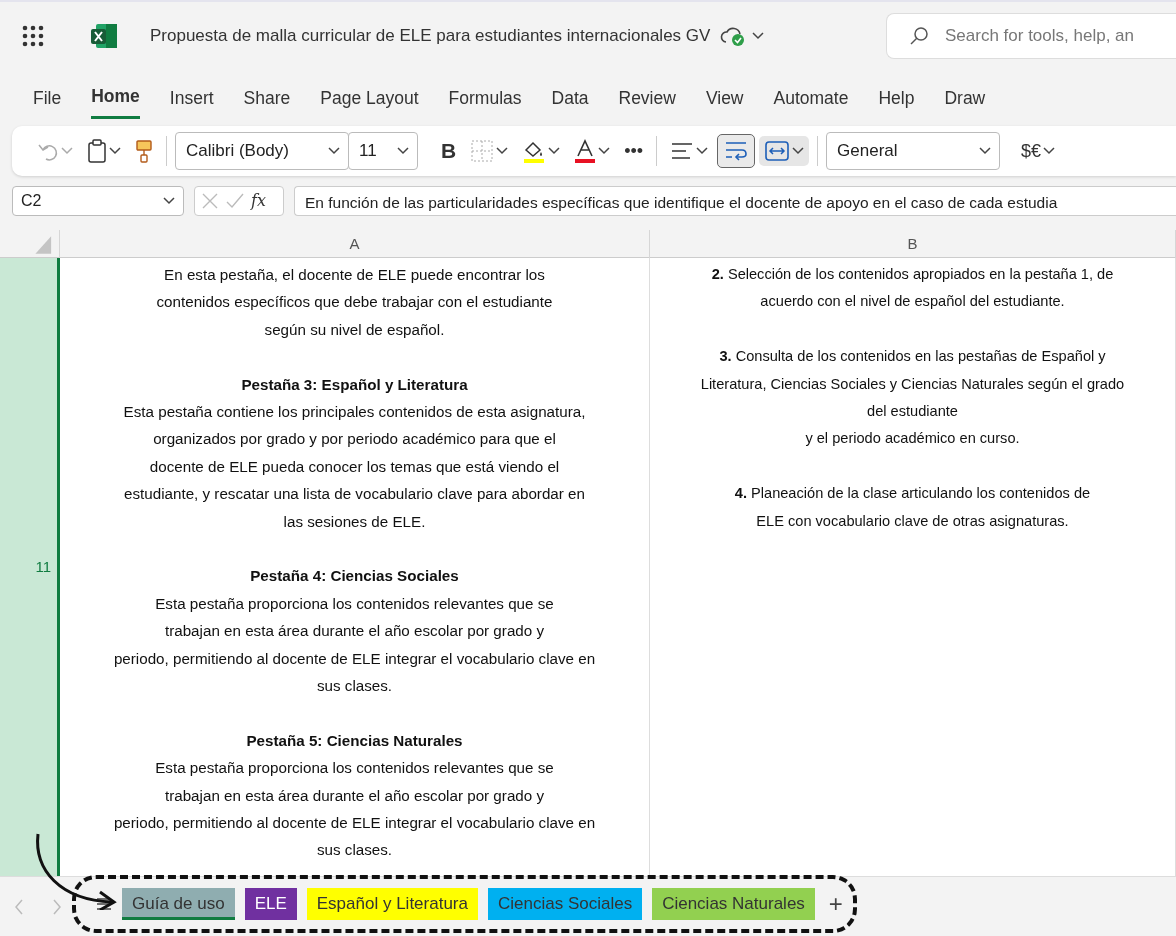 The image size is (1176, 936). Describe the element at coordinates (33, 36) in the screenshot. I see `app-launcher-icon` at that location.